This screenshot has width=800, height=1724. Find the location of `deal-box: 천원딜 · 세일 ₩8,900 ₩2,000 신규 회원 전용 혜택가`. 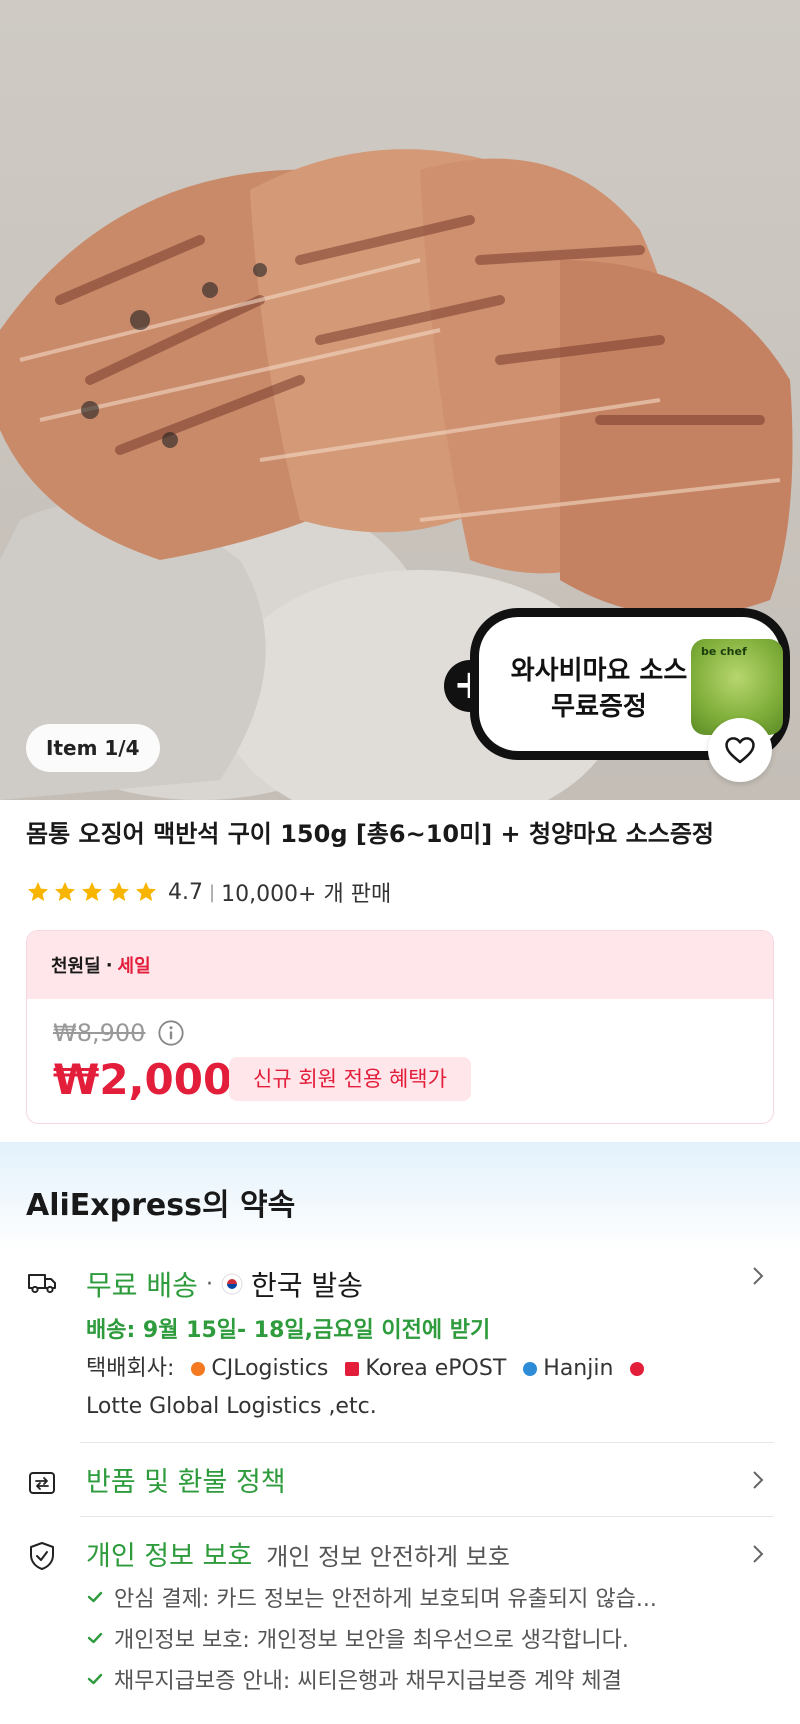

deal-box: 천원딜 · 세일 ₩8,900 ₩2,000 신규 회원 전용 혜택가 is located at coordinates (400, 1027).